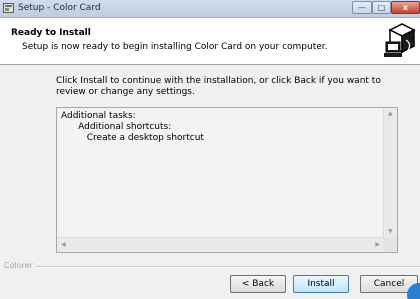 The height and width of the screenshot is (299, 420). I want to click on back-button: < Back, so click(258, 284).